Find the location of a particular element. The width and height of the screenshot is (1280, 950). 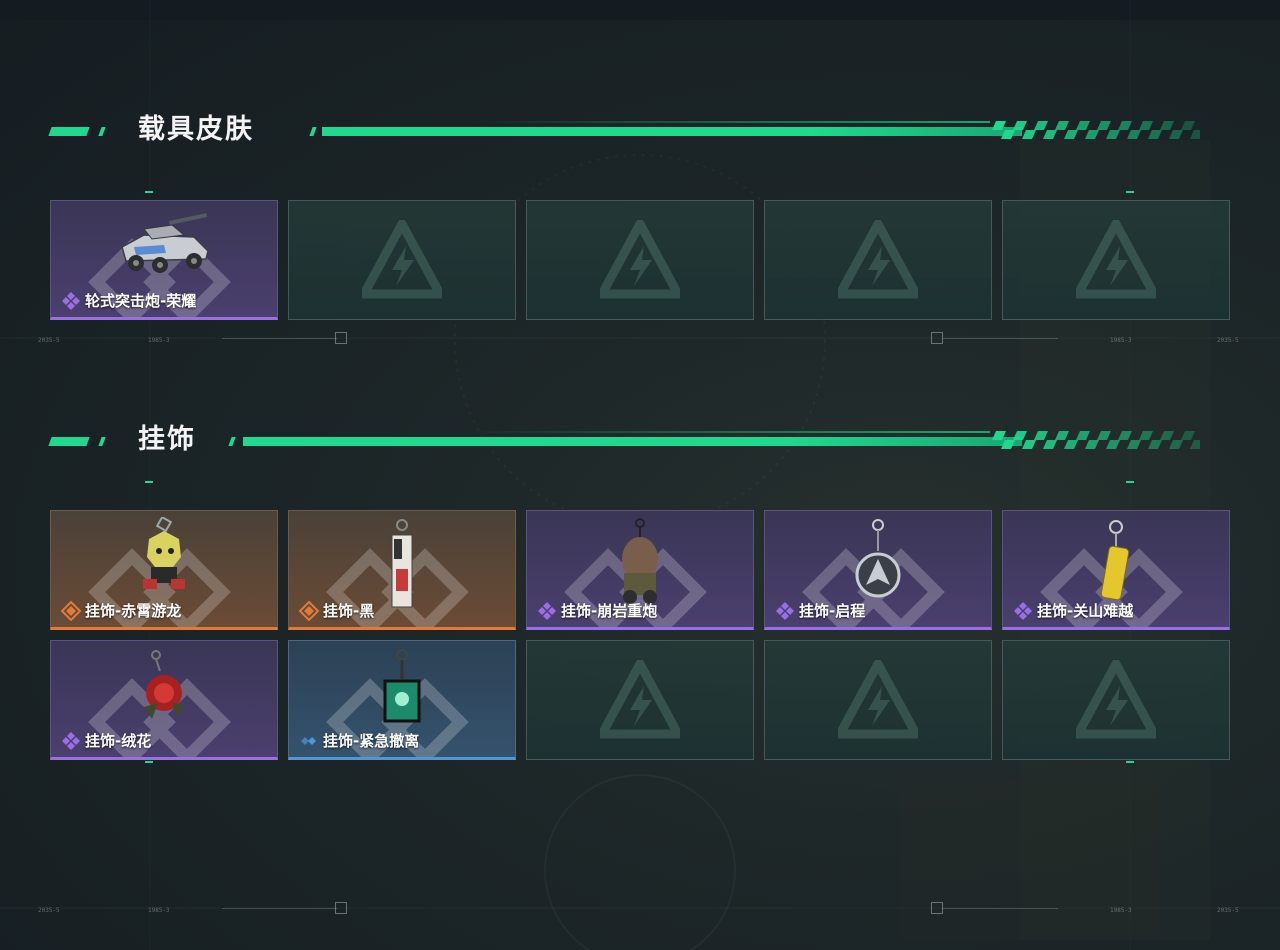

item-label-row: 挂饰-关山难越 is located at coordinates (1073, 610).